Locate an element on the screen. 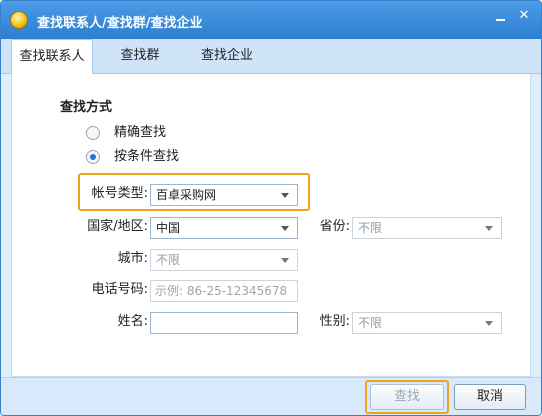 This screenshot has height=416, width=542. search-method-title: 查找方式 is located at coordinates (86, 107).